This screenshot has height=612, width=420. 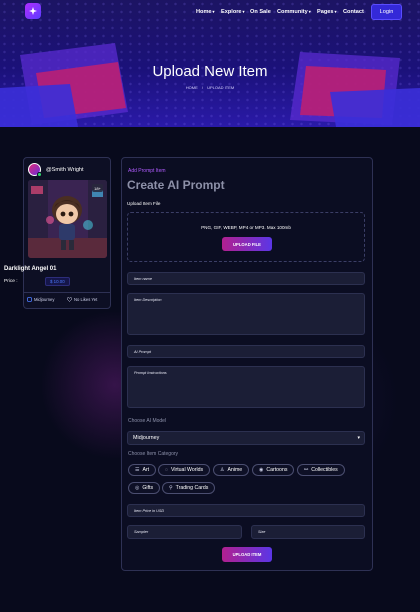 I want to click on item-price-placeholder: Item Price in USD, so click(x=149, y=511).